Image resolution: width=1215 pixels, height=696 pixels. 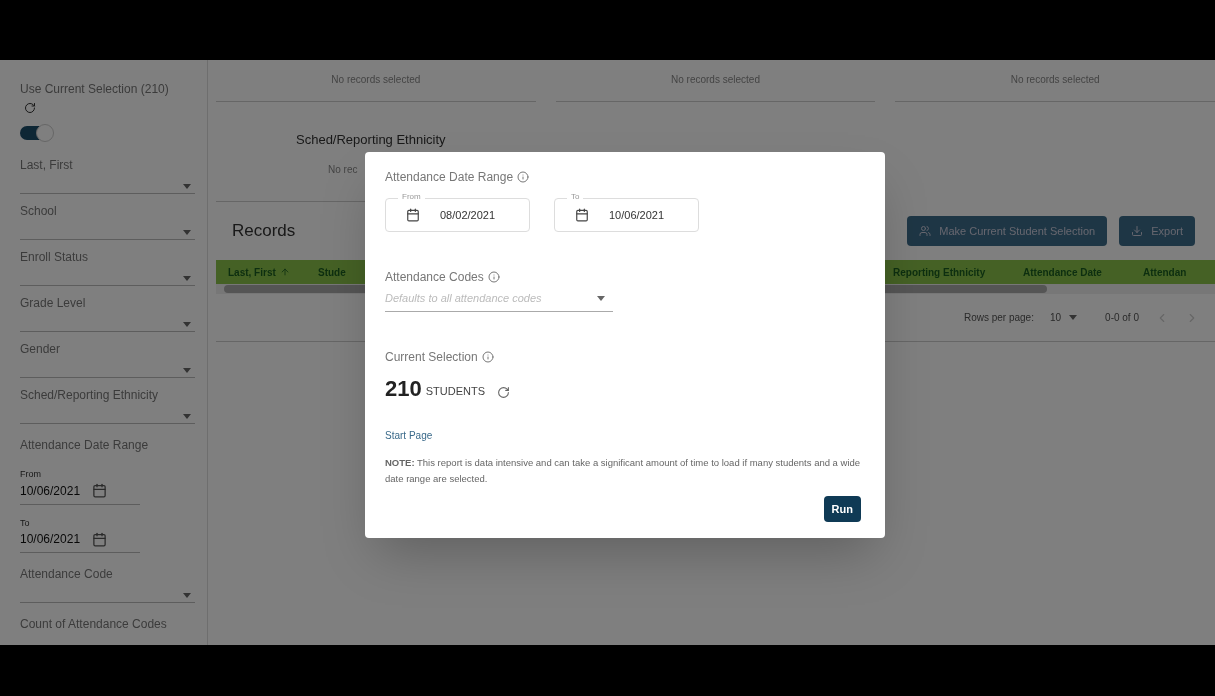 What do you see at coordinates (1063, 317) in the screenshot?
I see `rows-per-page-select: 10` at bounding box center [1063, 317].